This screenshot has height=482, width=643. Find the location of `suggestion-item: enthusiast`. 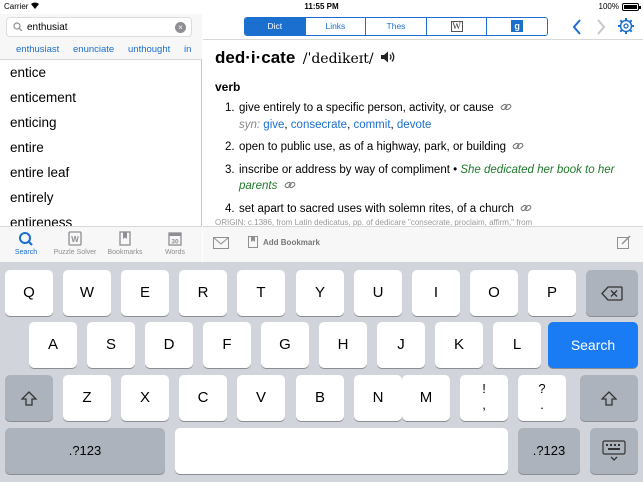

suggestion-item: enthusiast is located at coordinates (37, 49).